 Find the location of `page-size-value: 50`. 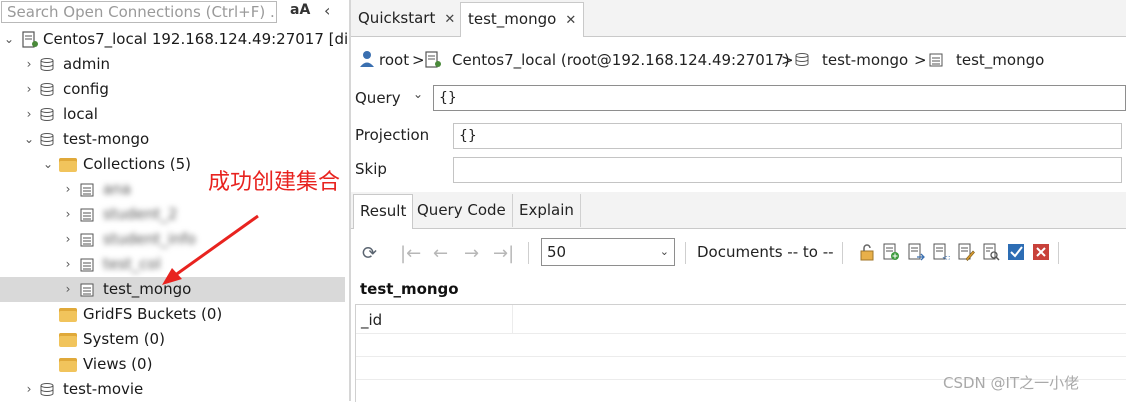

page-size-value: 50 is located at coordinates (557, 252).